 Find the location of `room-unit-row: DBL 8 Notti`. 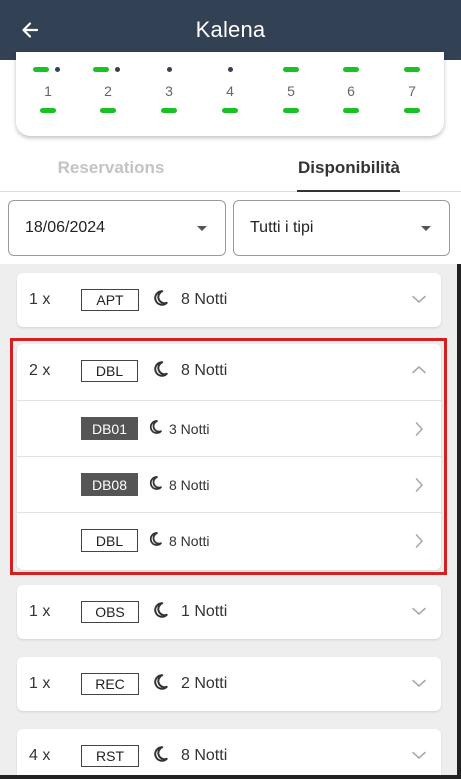

room-unit-row: DBL 8 Notti is located at coordinates (229, 540).